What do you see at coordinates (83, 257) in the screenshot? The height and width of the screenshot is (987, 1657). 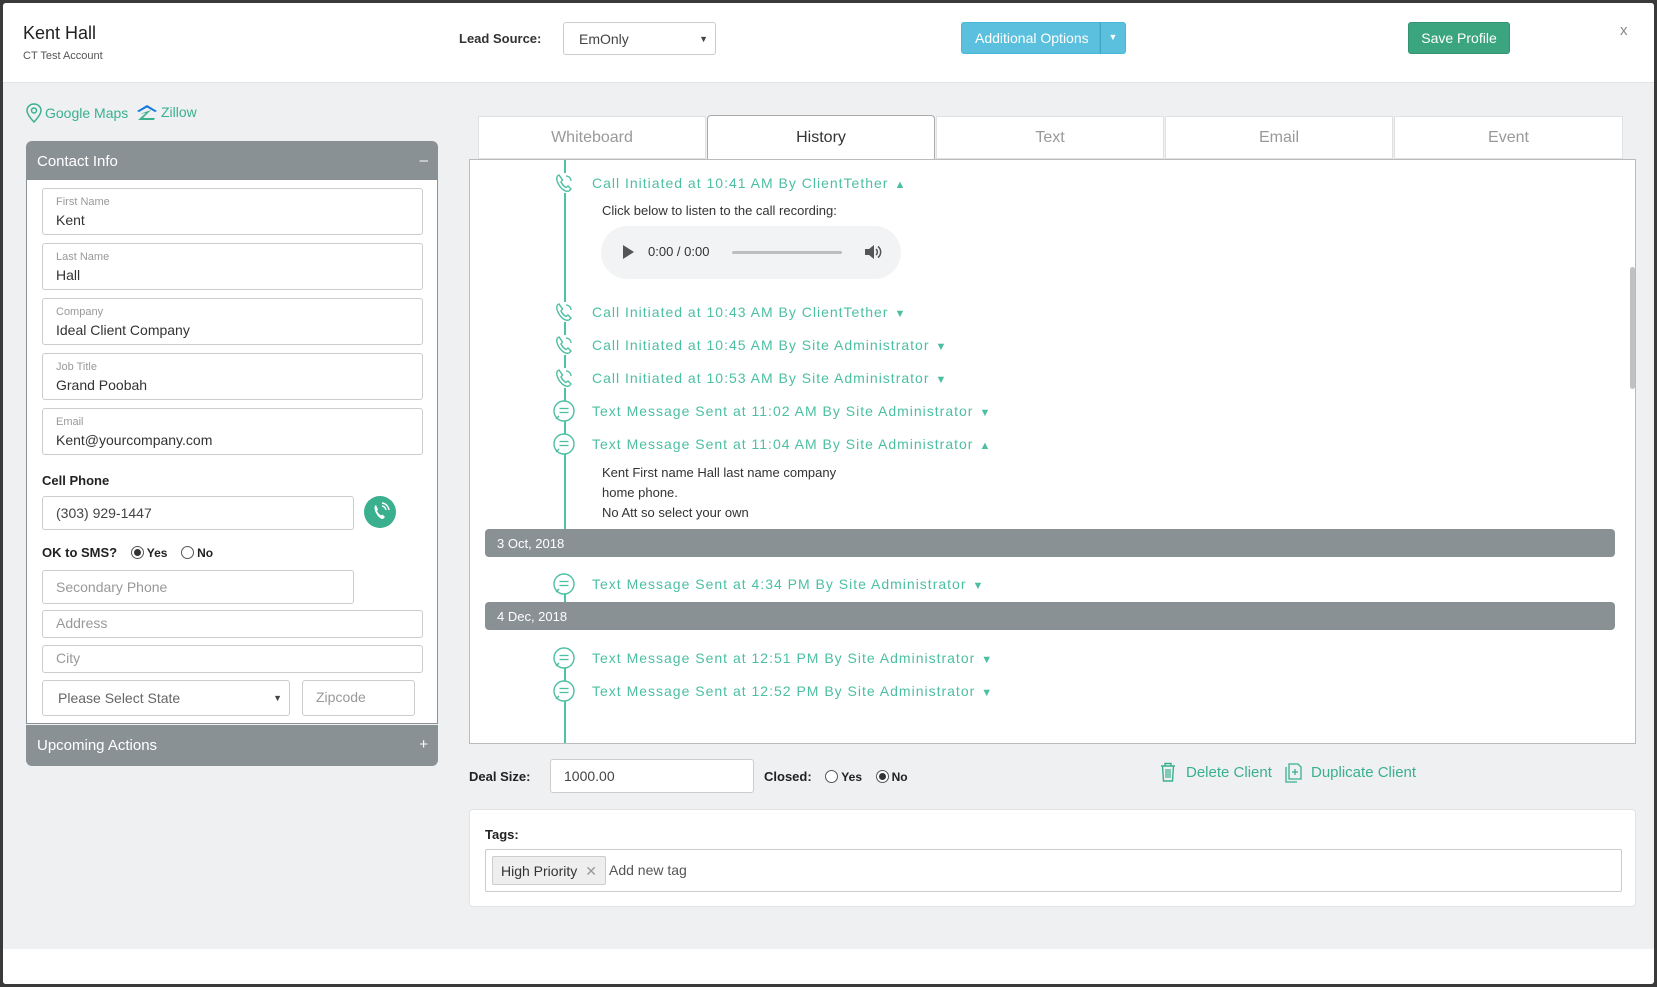 I see `last-name-label: Last Name` at bounding box center [83, 257].